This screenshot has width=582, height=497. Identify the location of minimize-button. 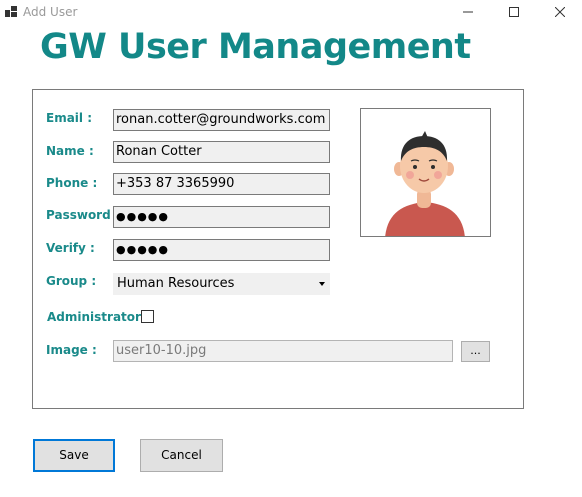
(468, 12).